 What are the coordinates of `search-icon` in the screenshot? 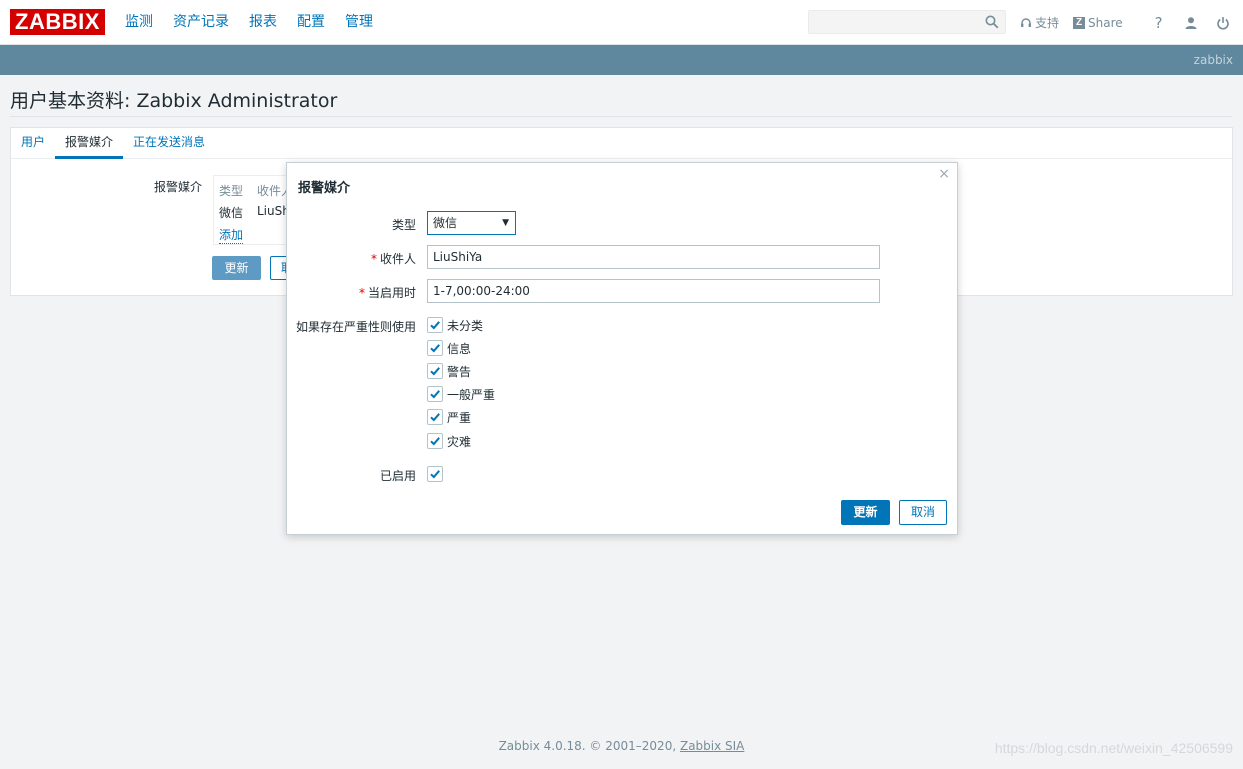 It's located at (992, 22).